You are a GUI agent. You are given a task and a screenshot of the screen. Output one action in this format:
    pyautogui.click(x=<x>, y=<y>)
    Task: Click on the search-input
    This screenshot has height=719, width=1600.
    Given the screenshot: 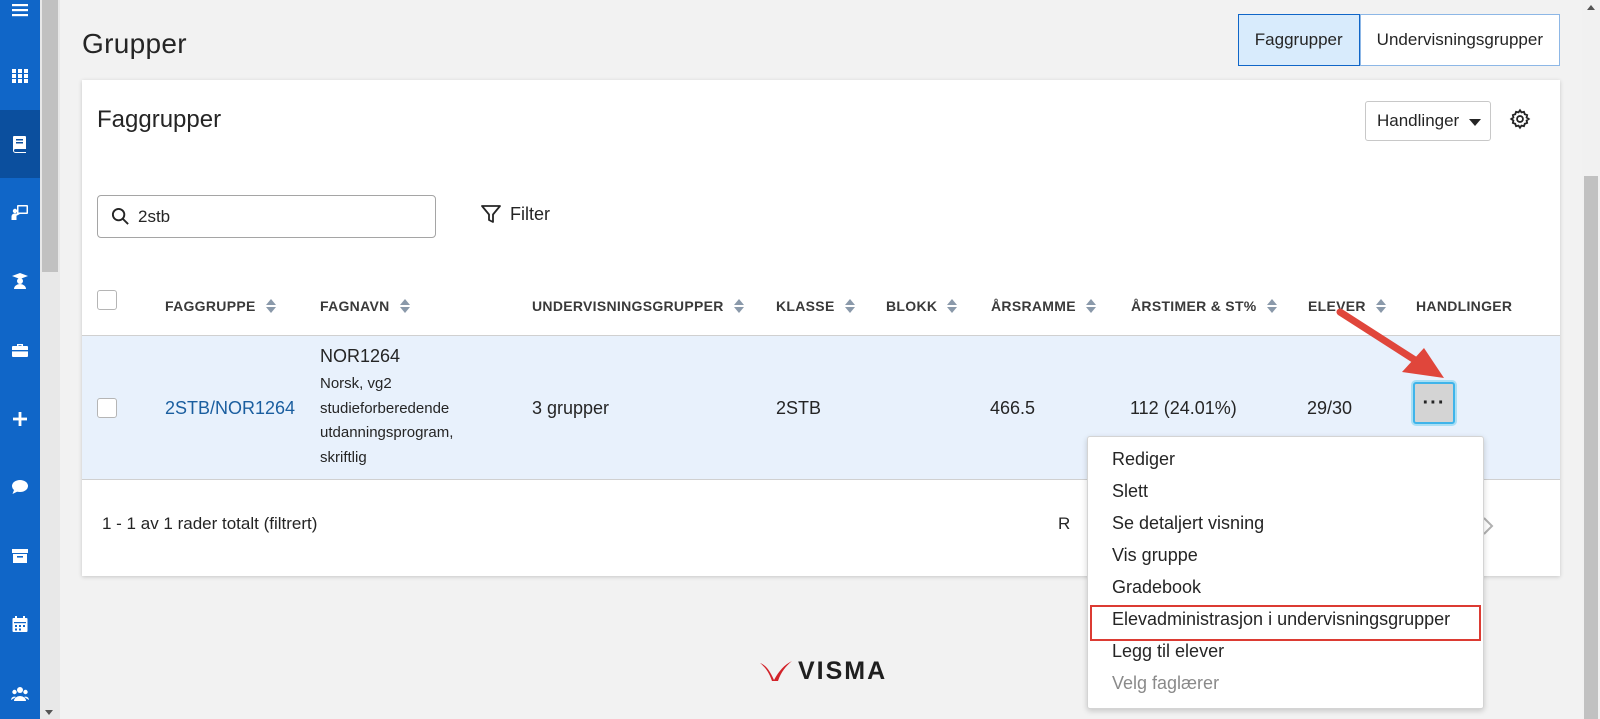 What is the action you would take?
    pyautogui.click(x=278, y=216)
    